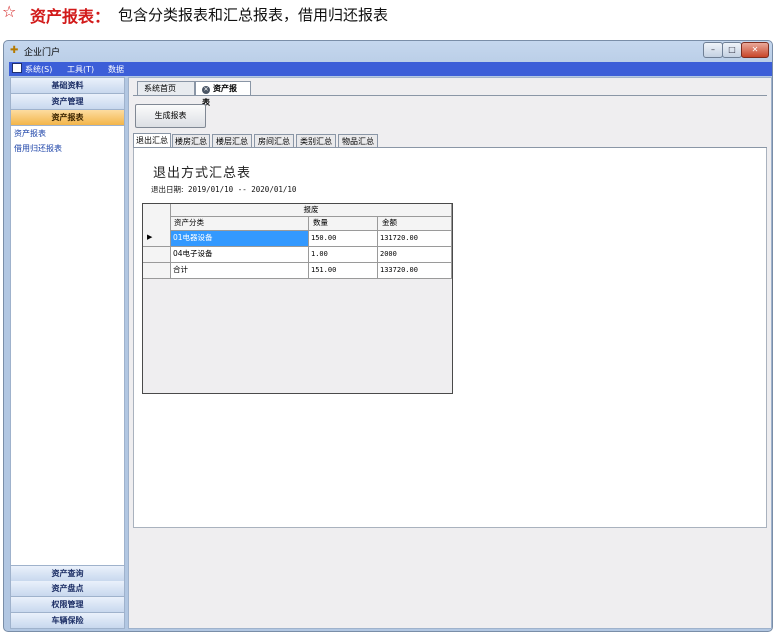 The width and height of the screenshot is (778, 637). Describe the element at coordinates (70, 16) in the screenshot. I see `caption-heading: 资产报表：` at that location.